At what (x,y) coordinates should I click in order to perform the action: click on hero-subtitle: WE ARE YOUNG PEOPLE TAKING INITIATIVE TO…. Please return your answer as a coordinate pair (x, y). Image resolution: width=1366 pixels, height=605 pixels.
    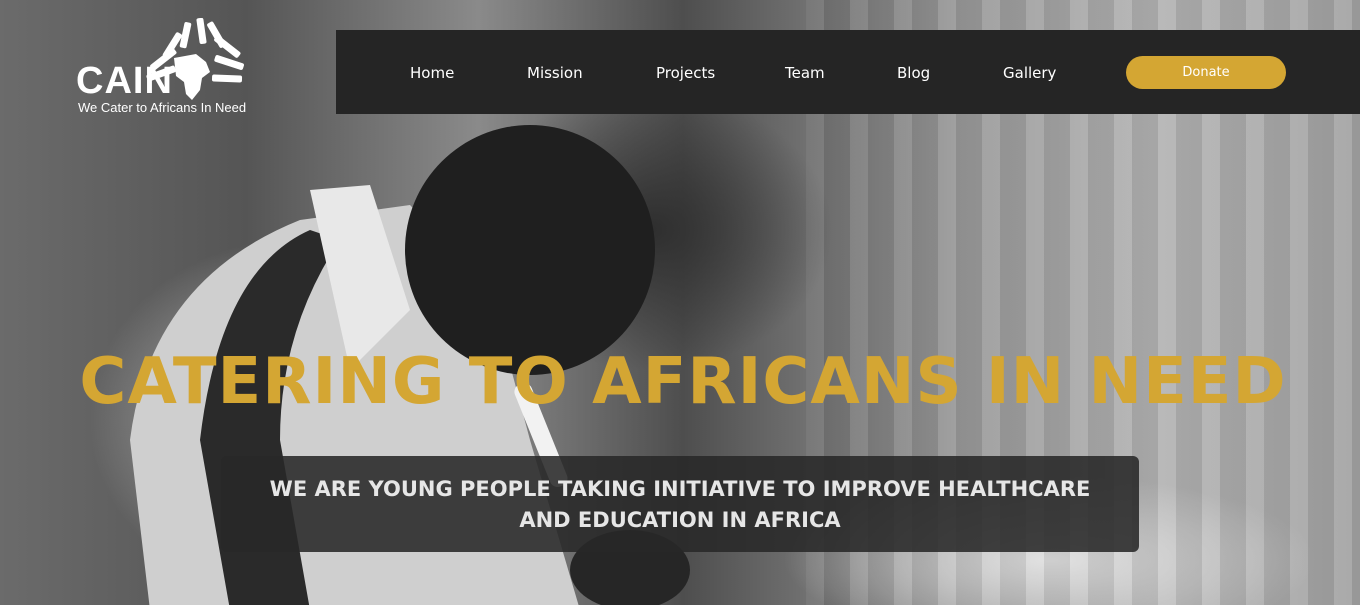
    Looking at the image, I should click on (680, 504).